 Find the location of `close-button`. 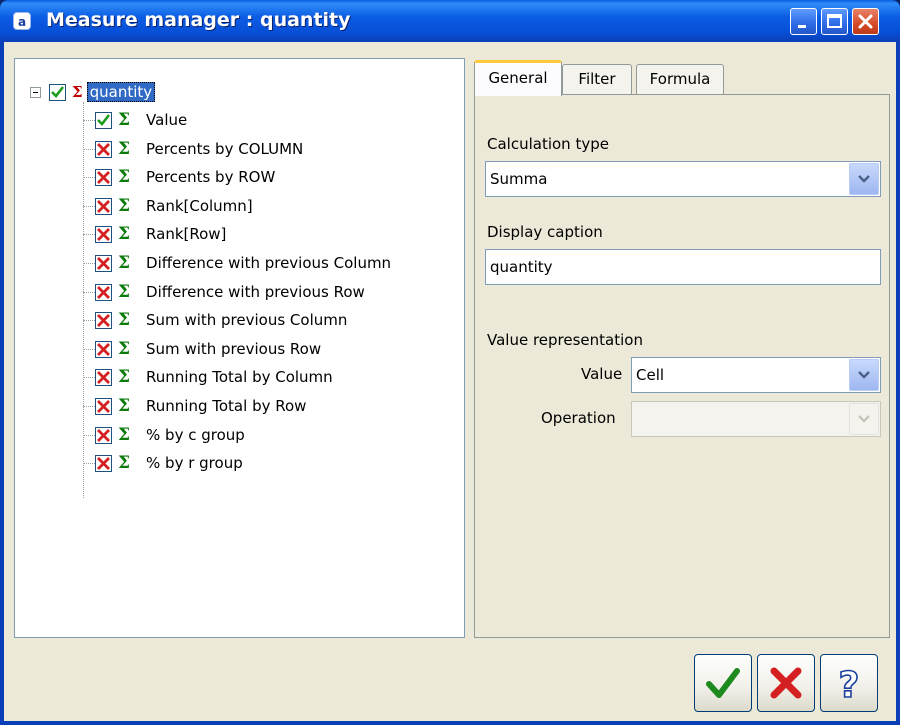

close-button is located at coordinates (865, 21).